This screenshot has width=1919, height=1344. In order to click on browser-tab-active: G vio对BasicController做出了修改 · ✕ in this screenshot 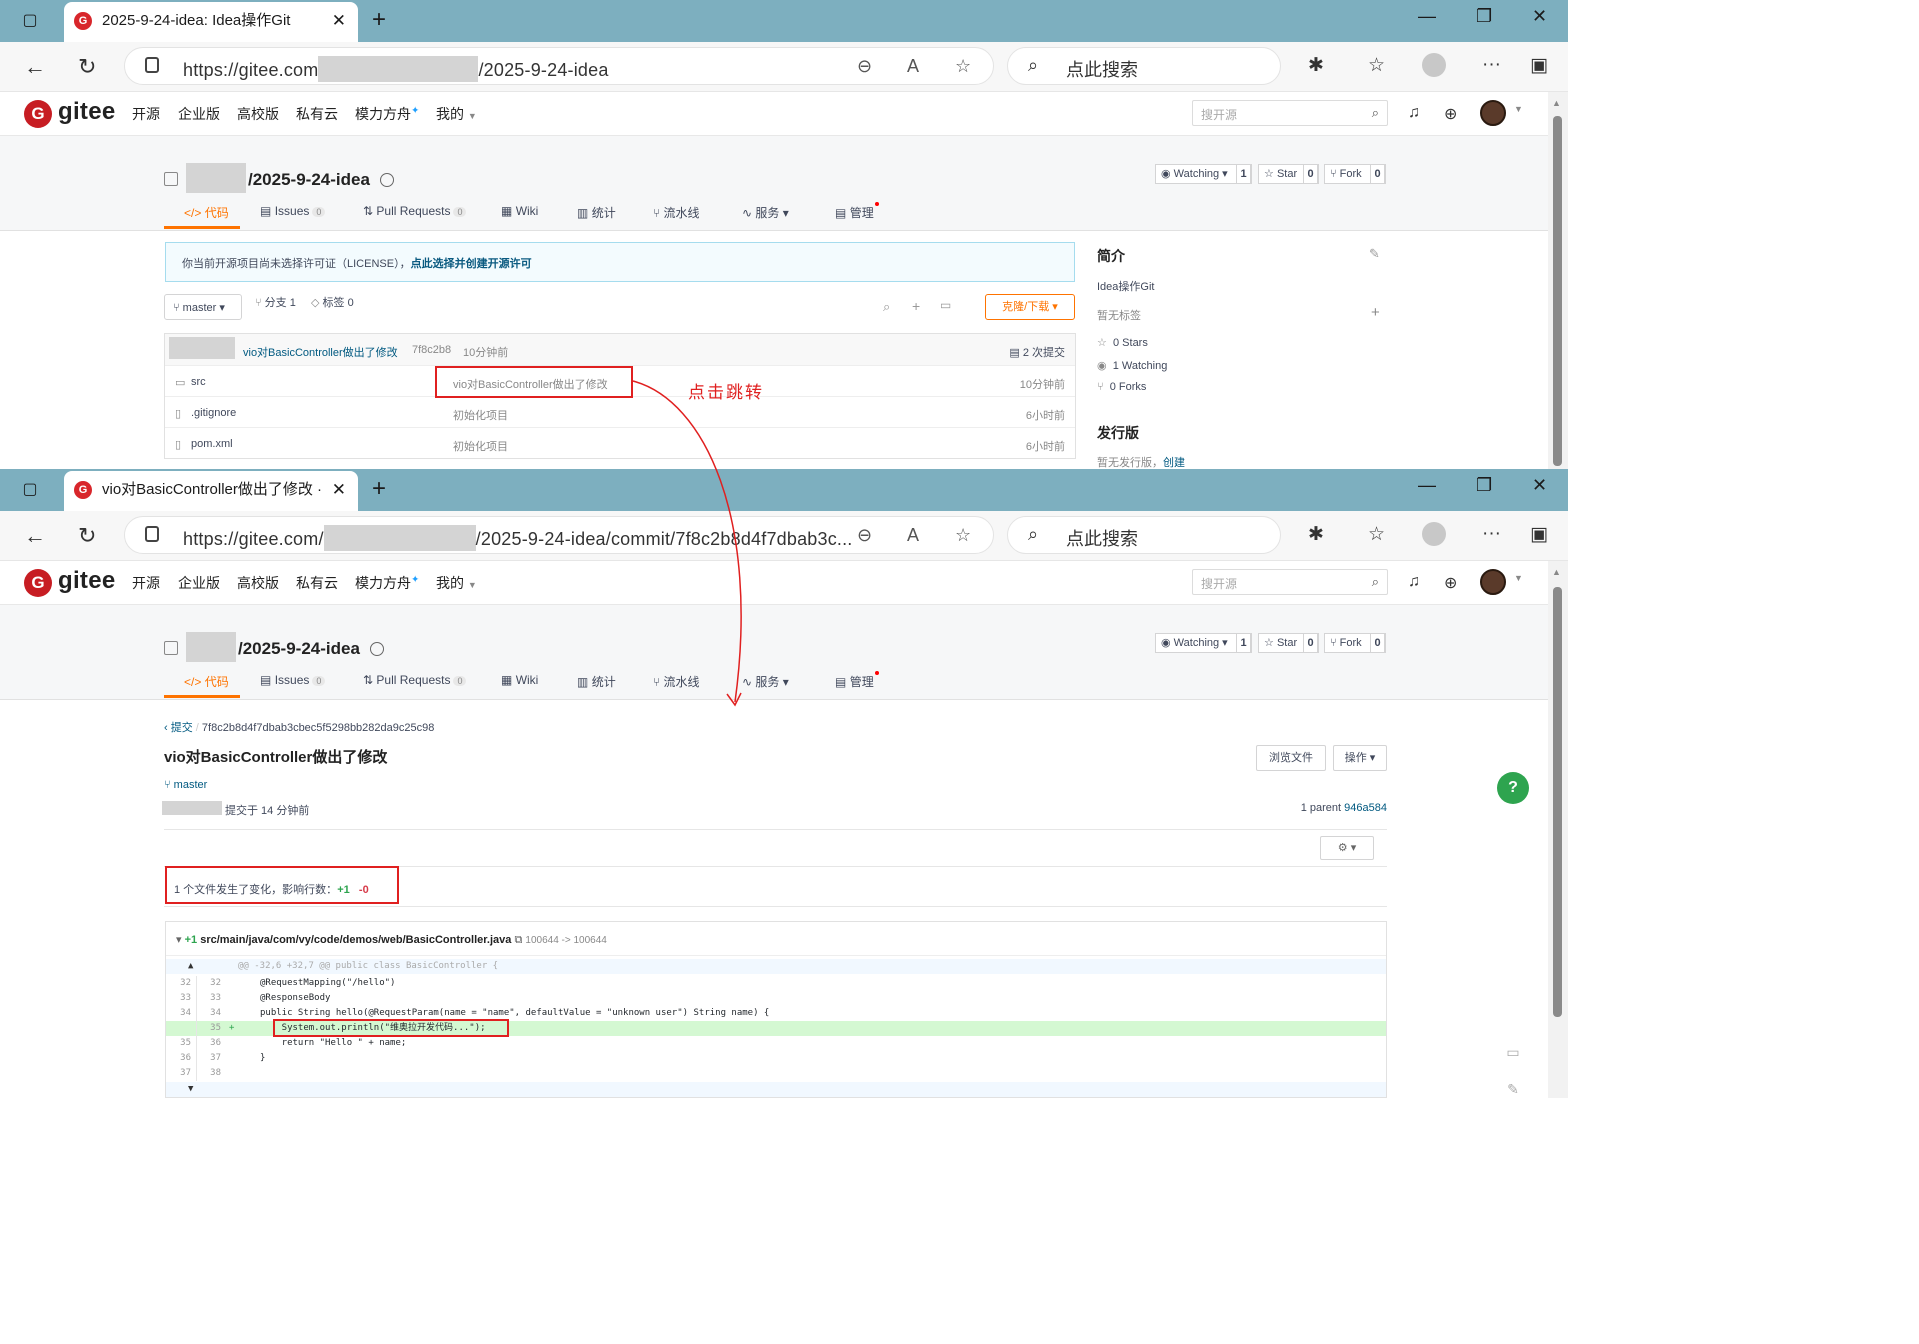, I will do `click(211, 491)`.